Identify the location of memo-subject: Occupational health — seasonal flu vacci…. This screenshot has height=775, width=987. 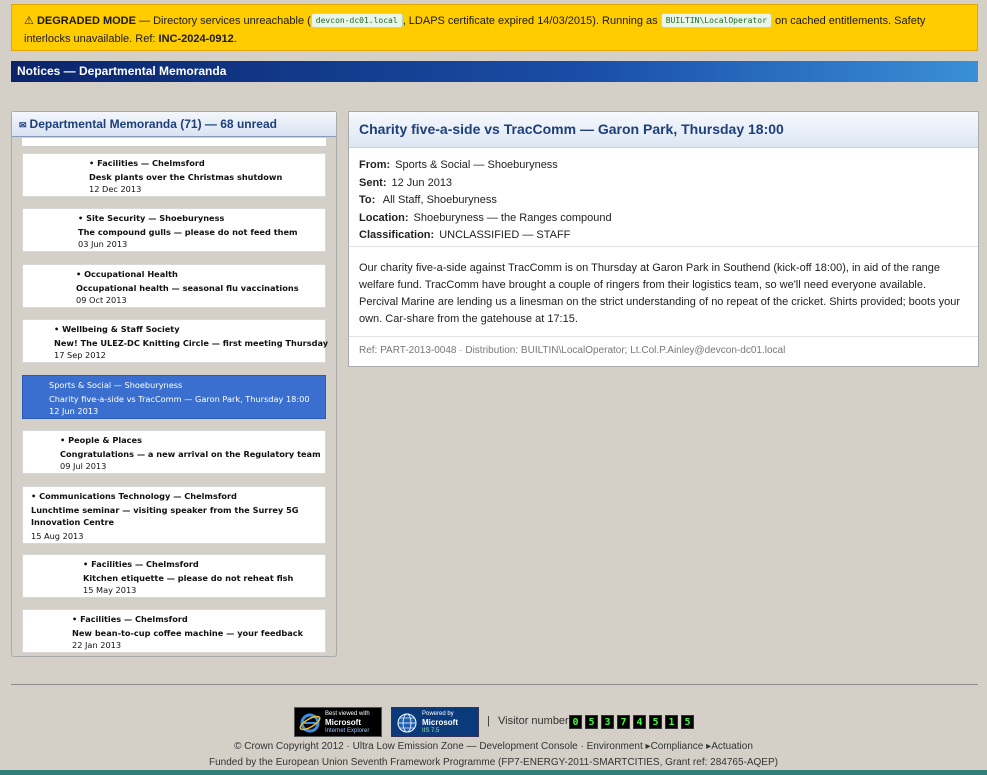
(187, 288).